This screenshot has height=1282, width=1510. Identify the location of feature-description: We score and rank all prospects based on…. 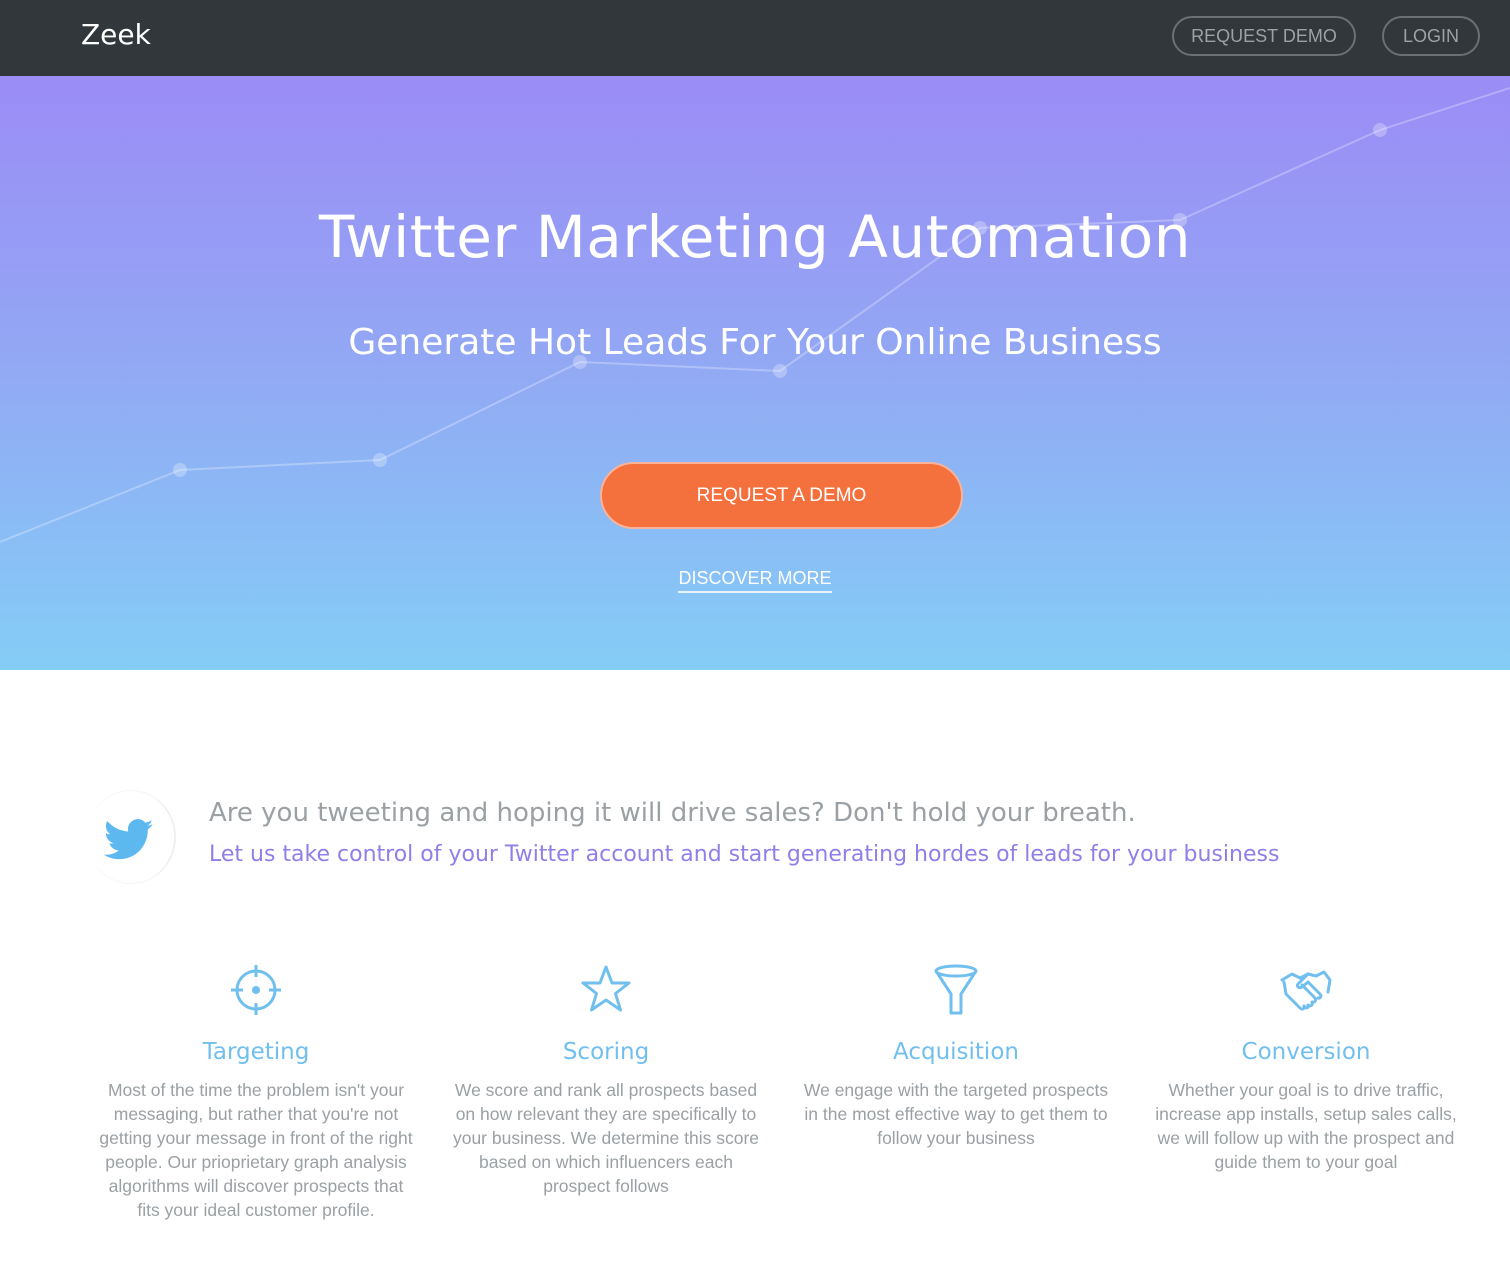
(606, 1138).